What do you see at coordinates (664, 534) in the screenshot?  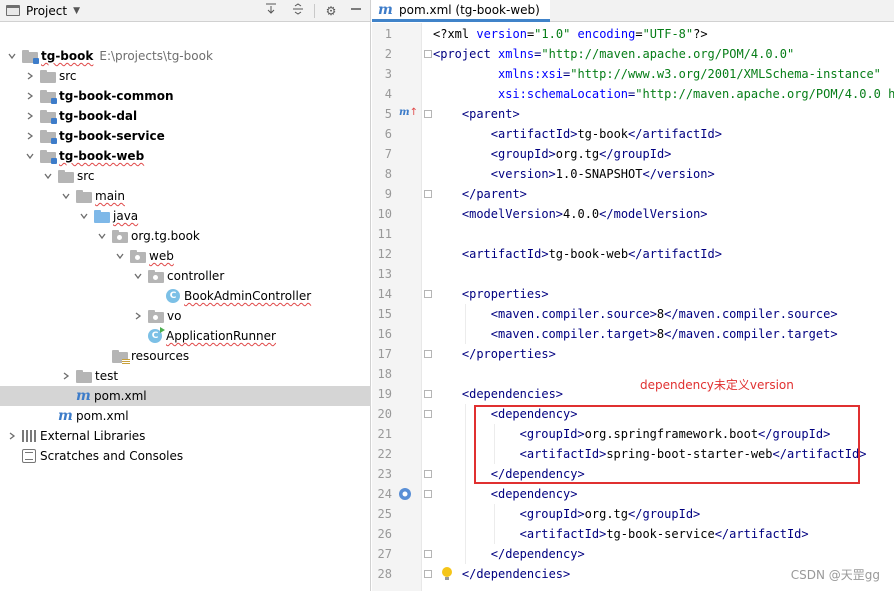 I see `code-line: <artifactId>tg-book-service</artifactId>` at bounding box center [664, 534].